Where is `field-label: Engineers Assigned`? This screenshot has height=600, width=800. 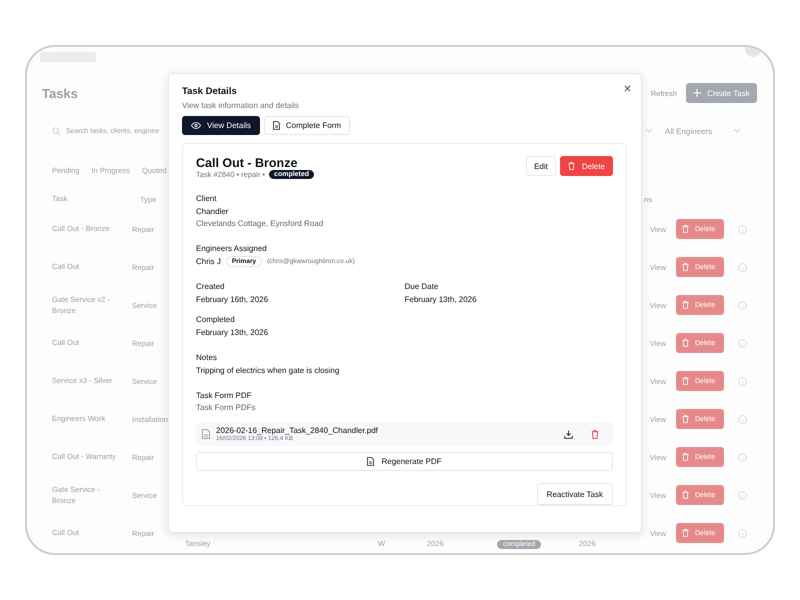
field-label: Engineers Assigned is located at coordinates (232, 248).